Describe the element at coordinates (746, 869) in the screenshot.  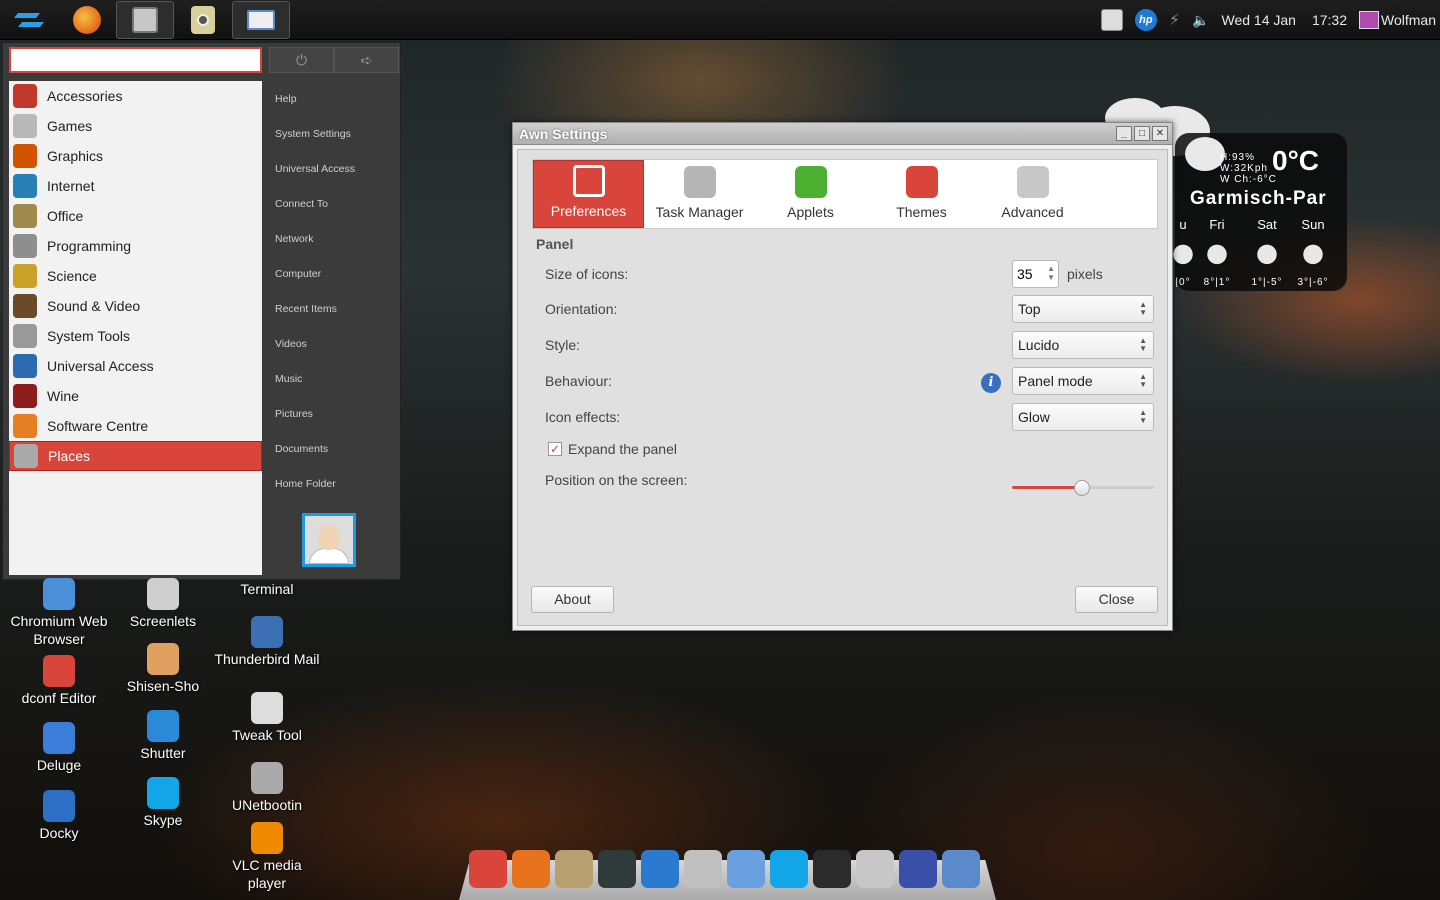
I see `chromium-icon` at that location.